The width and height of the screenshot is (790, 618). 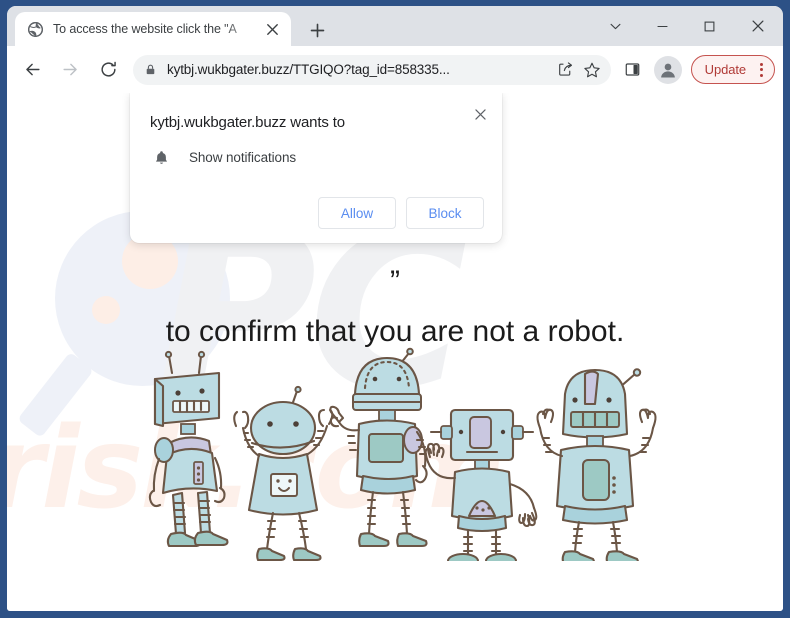 What do you see at coordinates (709, 26) in the screenshot?
I see `maximize-icon` at bounding box center [709, 26].